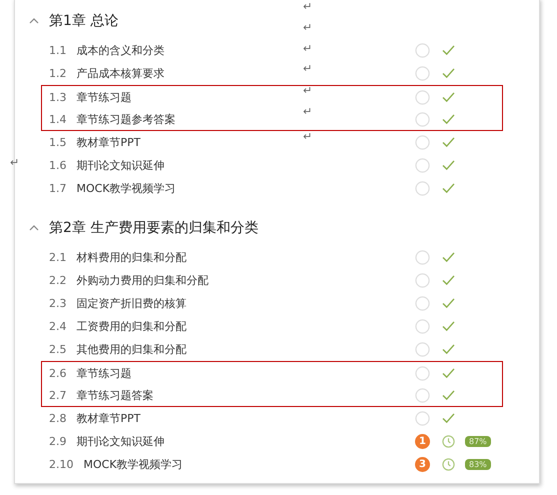 The height and width of the screenshot is (495, 557). Describe the element at coordinates (120, 50) in the screenshot. I see `section-link: 成本的含义和分类` at that location.